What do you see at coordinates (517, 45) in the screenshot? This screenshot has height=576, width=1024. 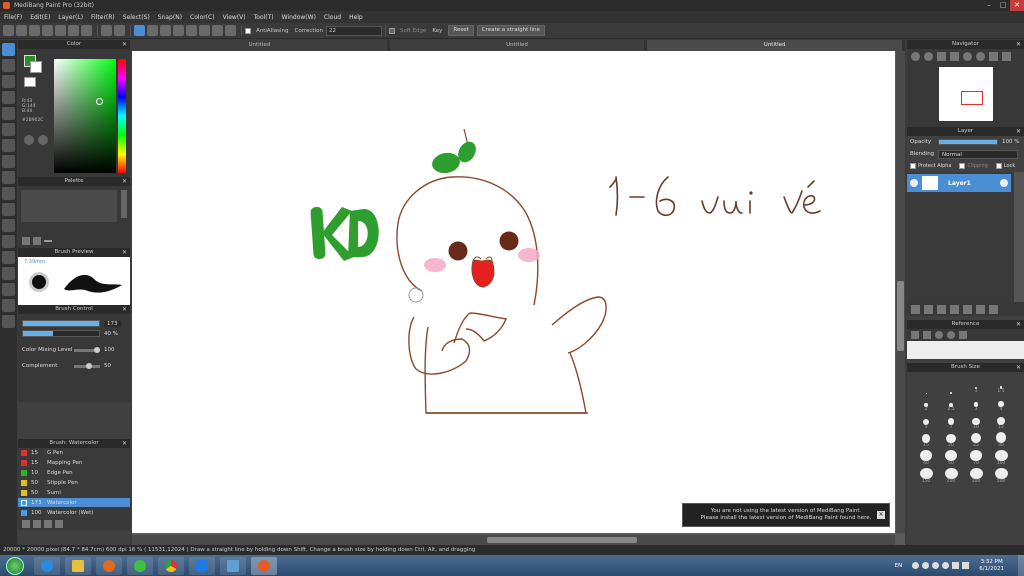 I see `tab-untitled-2: Untitled` at bounding box center [517, 45].